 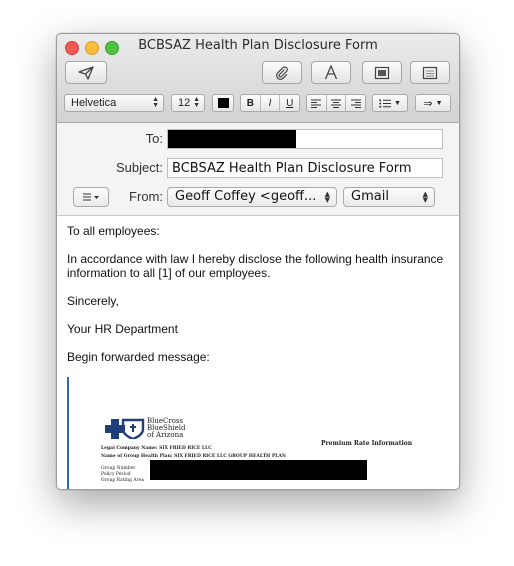 What do you see at coordinates (68, 433) in the screenshot?
I see `quote-bar` at bounding box center [68, 433].